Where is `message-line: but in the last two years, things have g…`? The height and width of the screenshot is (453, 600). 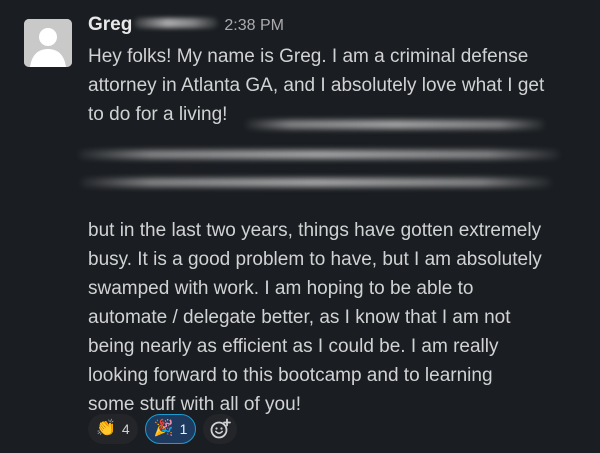
message-line: but in the last two years, things have g… is located at coordinates (315, 230).